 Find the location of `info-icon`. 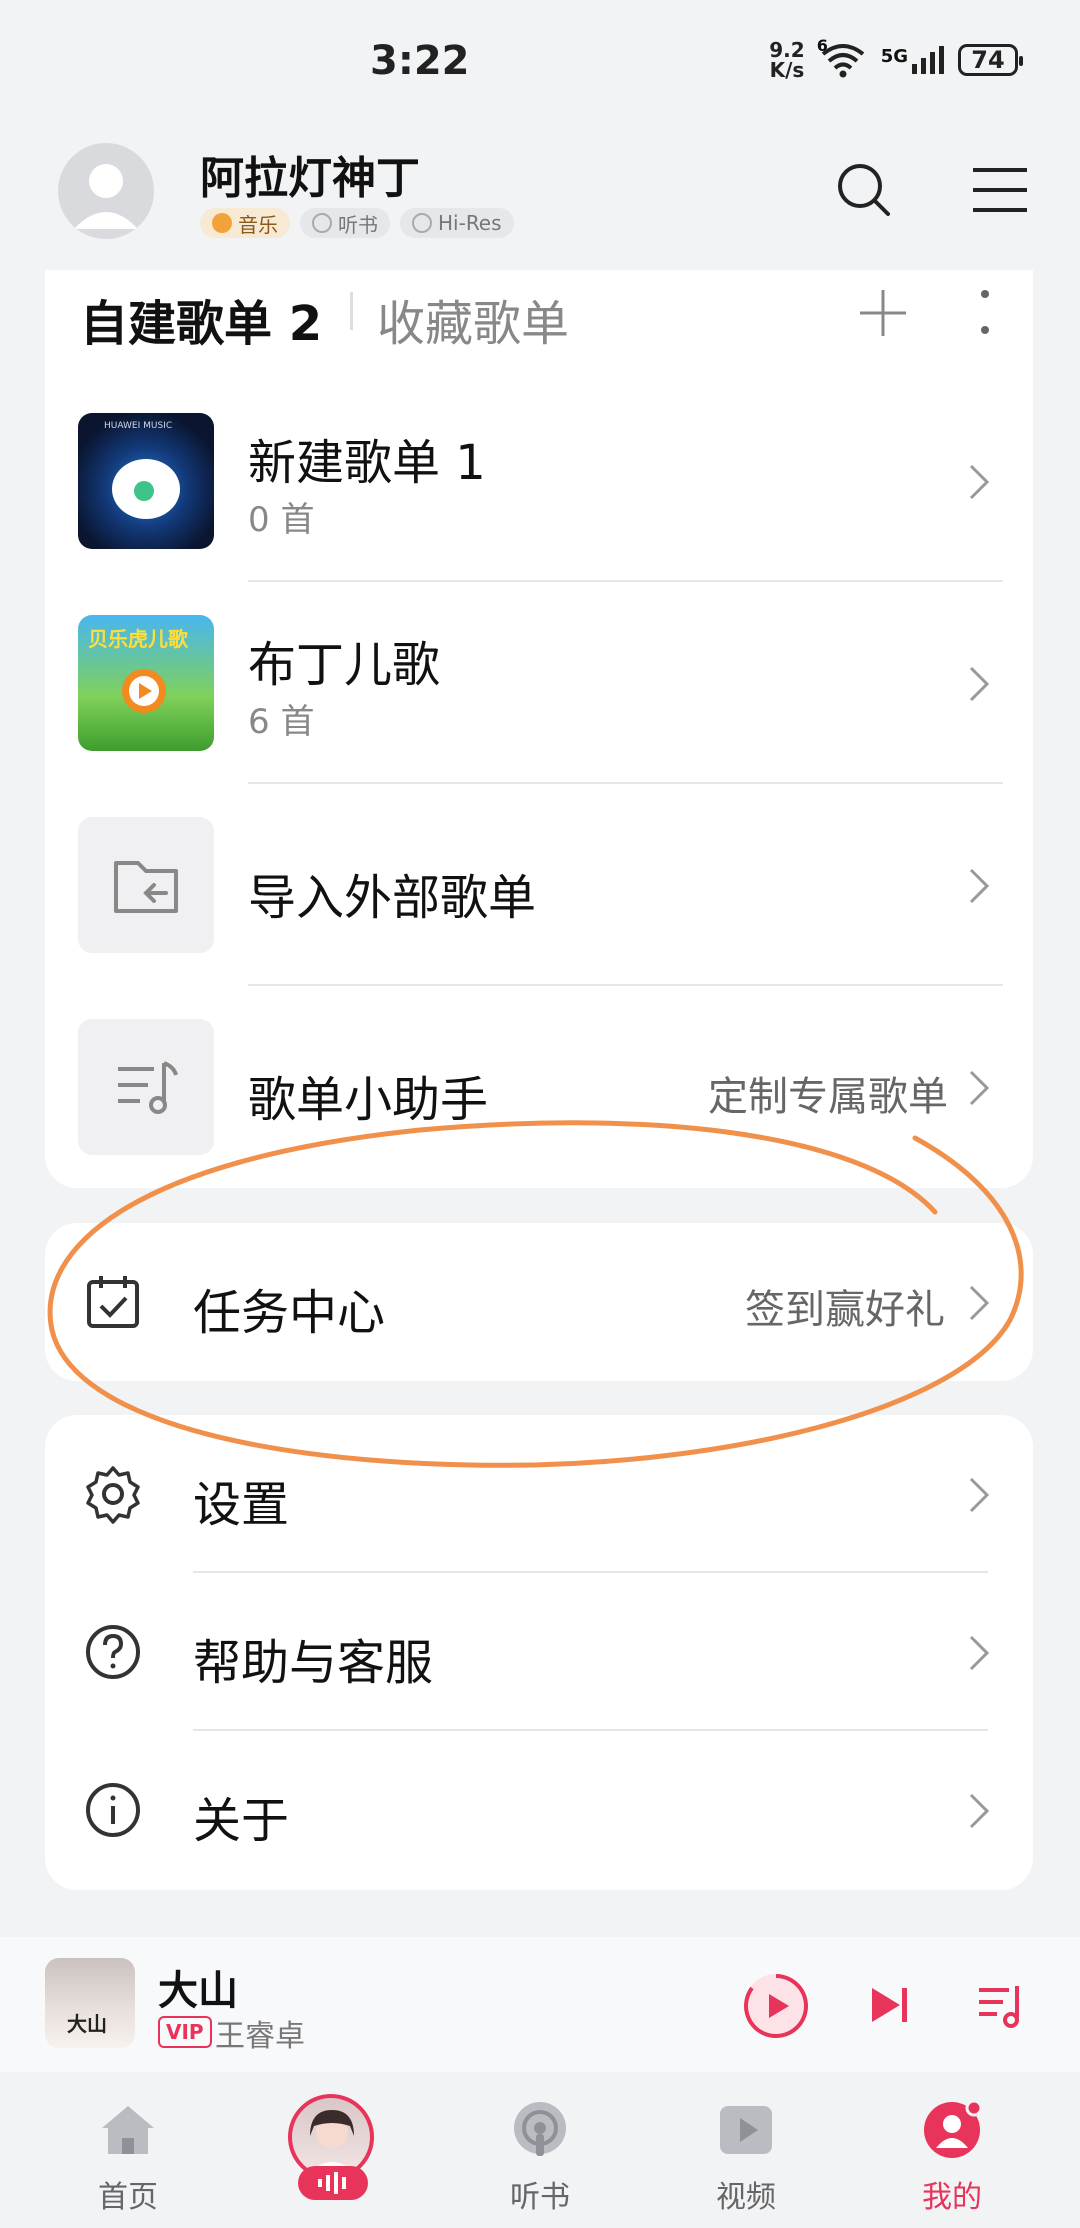

info-icon is located at coordinates (113, 1810).